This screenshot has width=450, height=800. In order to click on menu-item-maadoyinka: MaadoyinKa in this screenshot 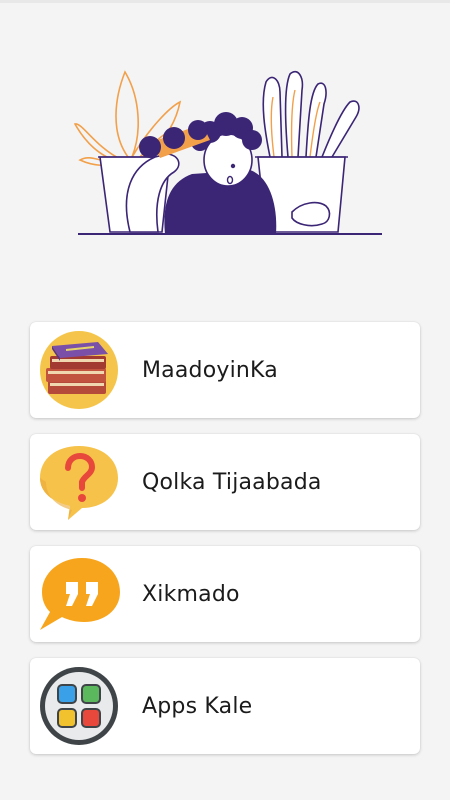, I will do `click(225, 370)`.